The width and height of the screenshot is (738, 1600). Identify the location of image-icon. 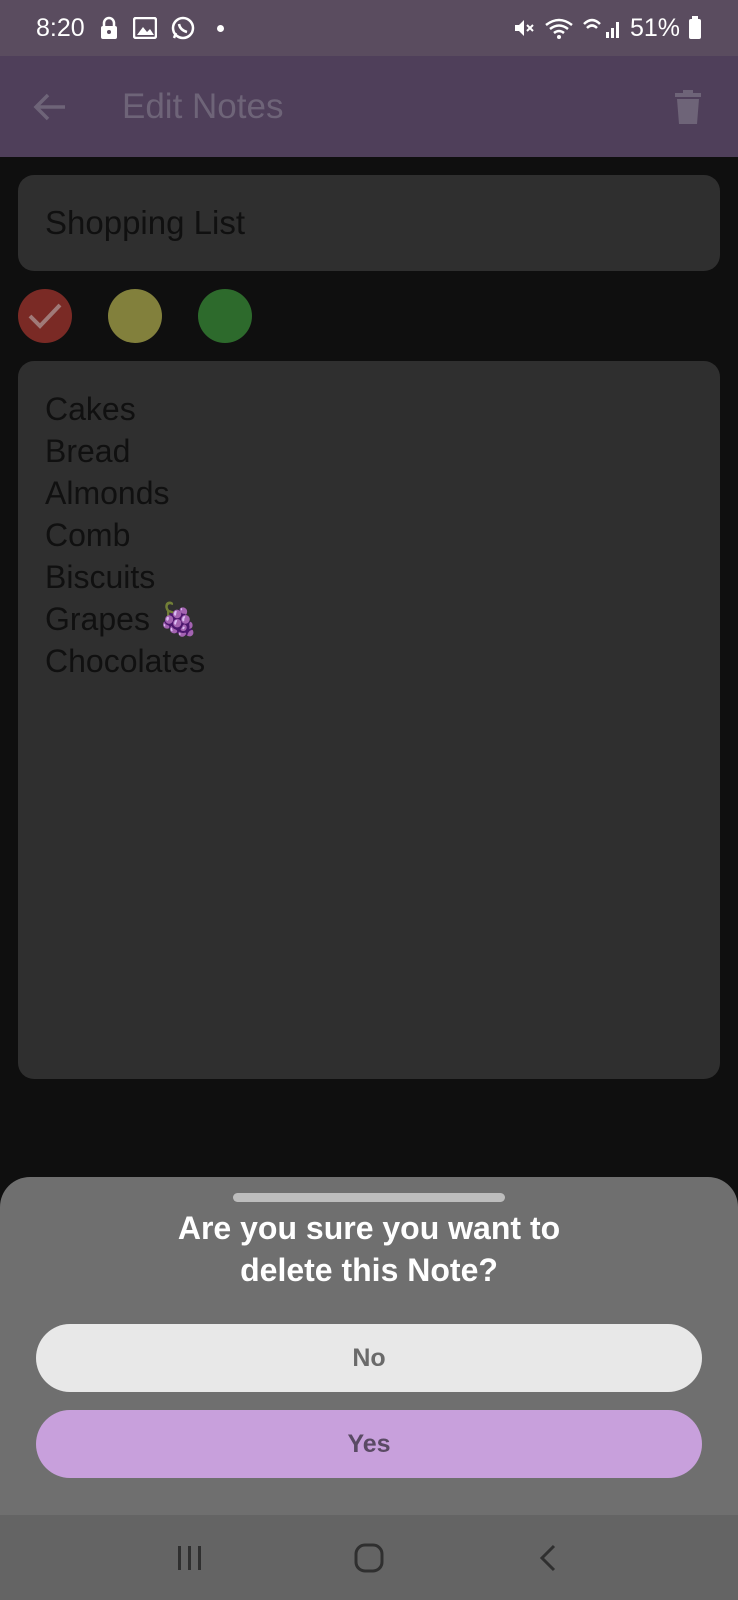
(144, 28).